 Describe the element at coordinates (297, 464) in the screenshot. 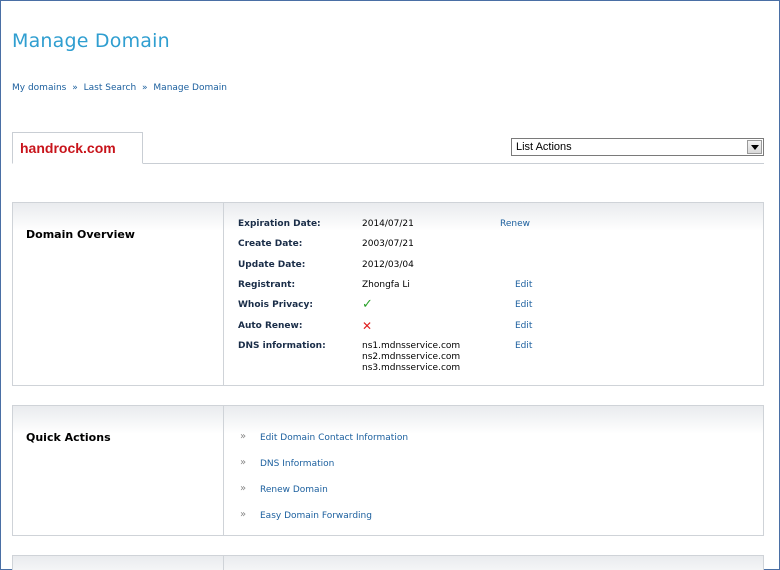

I see `dns-information-link: DNS Information` at that location.